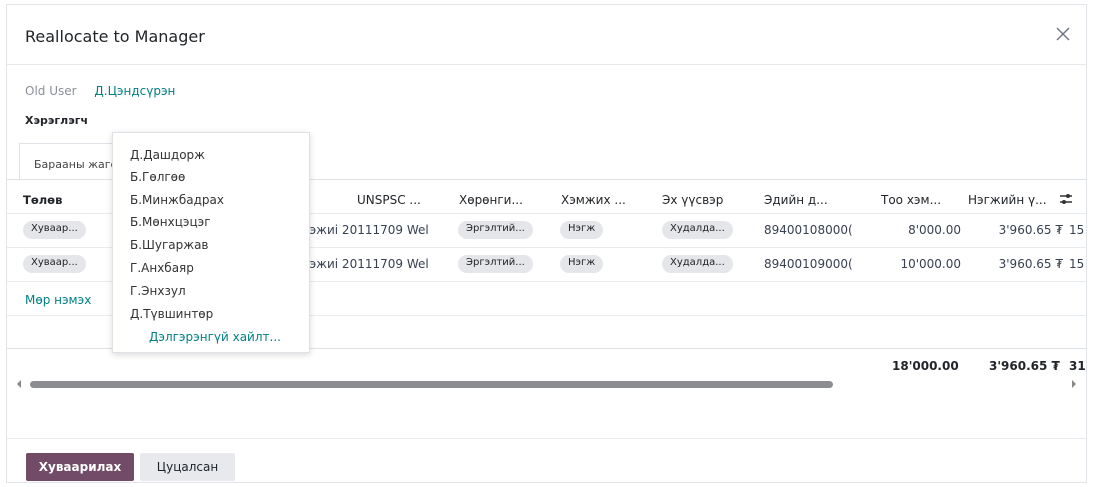  I want to click on total-unit-price: 3'960.65 ₮, so click(1024, 366).